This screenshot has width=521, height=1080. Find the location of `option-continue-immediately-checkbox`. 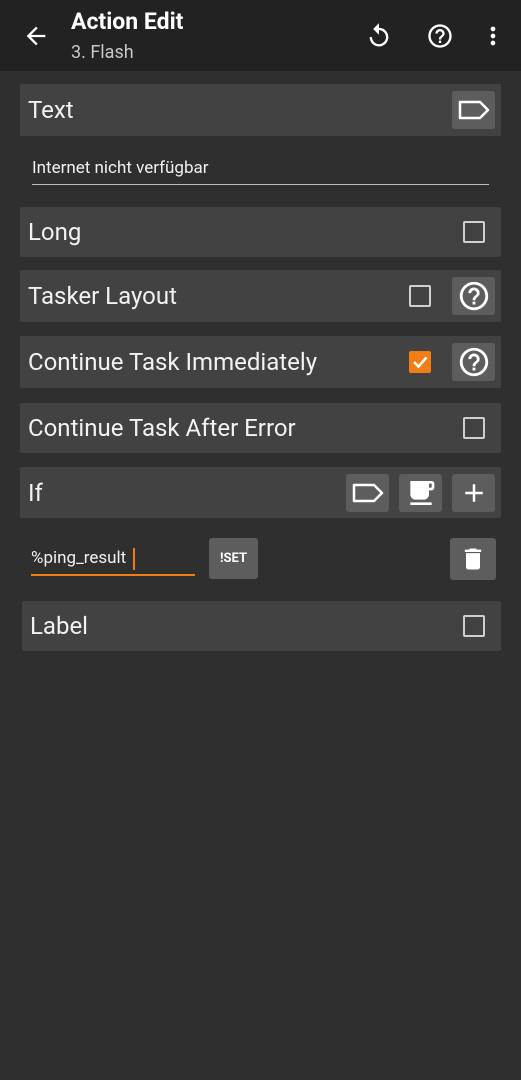

option-continue-immediately-checkbox is located at coordinates (420, 362).